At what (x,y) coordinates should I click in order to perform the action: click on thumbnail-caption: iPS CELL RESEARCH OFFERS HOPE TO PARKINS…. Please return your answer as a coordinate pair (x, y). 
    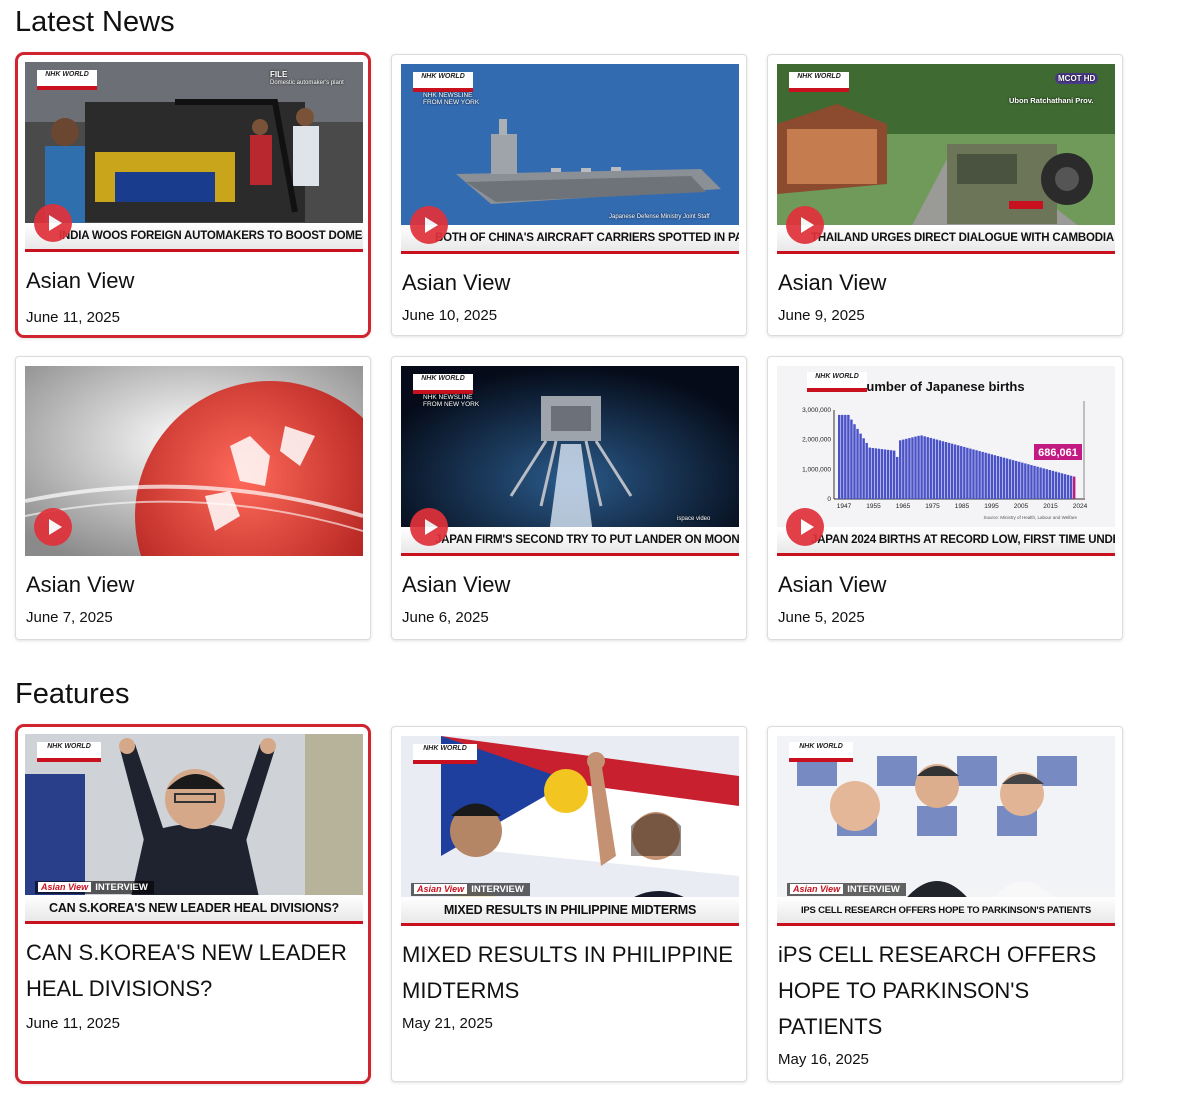
    Looking at the image, I should click on (946, 911).